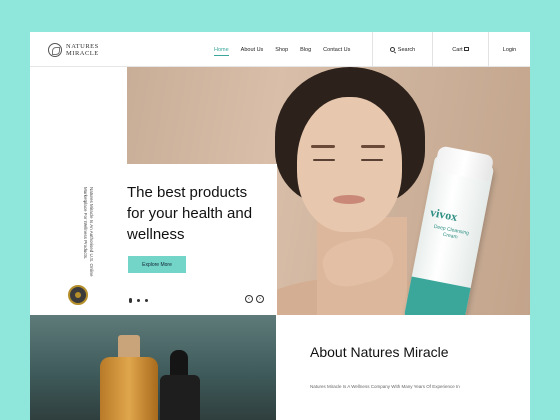 Image resolution: width=560 pixels, height=420 pixels. Describe the element at coordinates (221, 51) in the screenshot. I see `nav-home: Home` at that location.